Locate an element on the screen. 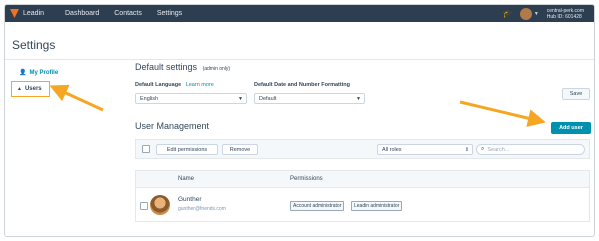 The width and height of the screenshot is (599, 241). hub-id: Hub ID: 601428 is located at coordinates (564, 16).